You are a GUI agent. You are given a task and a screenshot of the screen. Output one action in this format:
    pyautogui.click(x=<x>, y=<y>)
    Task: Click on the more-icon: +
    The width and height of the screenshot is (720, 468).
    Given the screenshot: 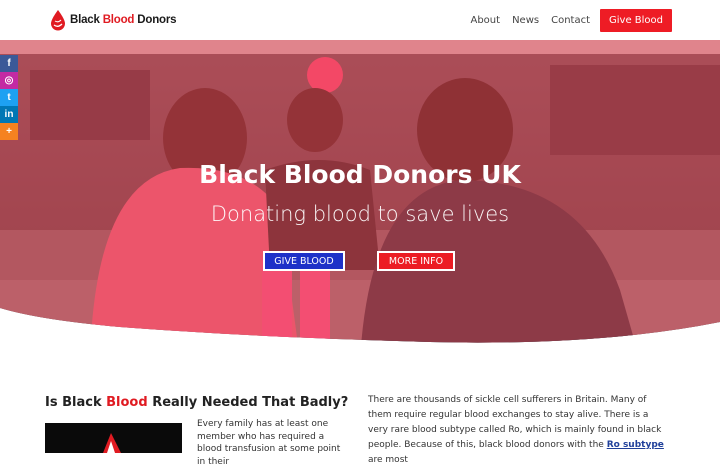 What is the action you would take?
    pyautogui.click(x=9, y=131)
    